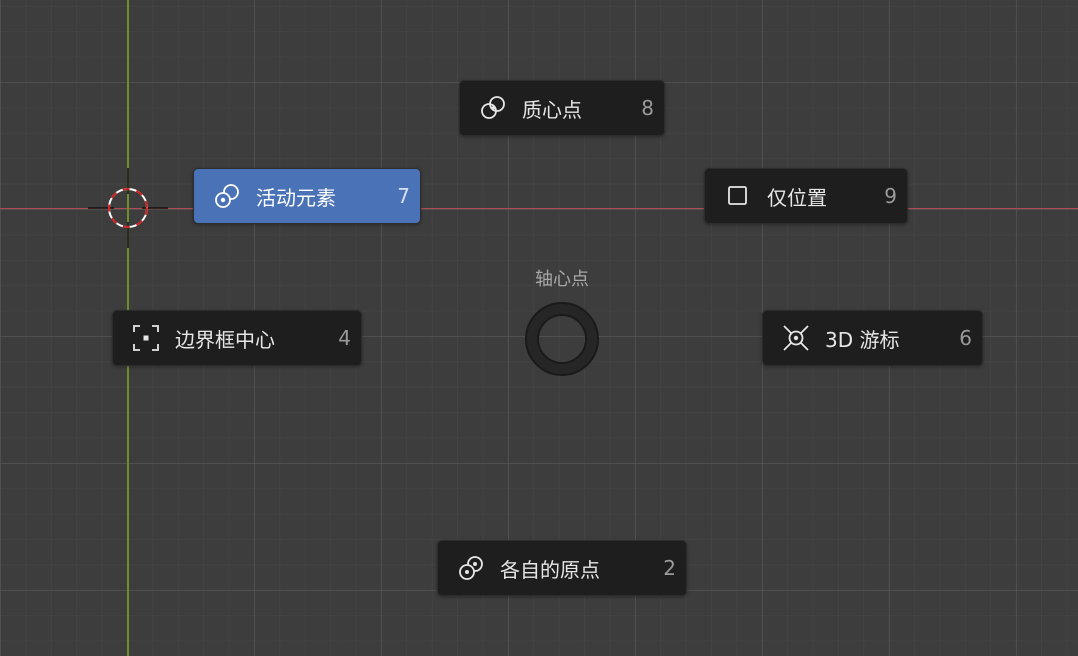  What do you see at coordinates (738, 196) in the screenshot?
I see `checkbox-icon` at bounding box center [738, 196].